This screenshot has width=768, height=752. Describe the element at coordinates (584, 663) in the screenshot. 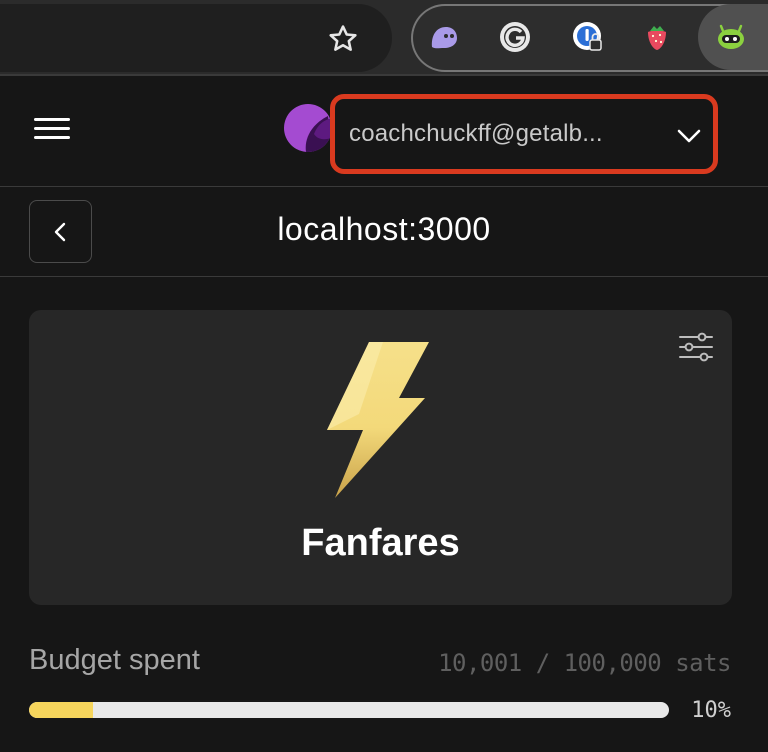

I see `budget-amount: 10,001 / 100,000 sats` at that location.